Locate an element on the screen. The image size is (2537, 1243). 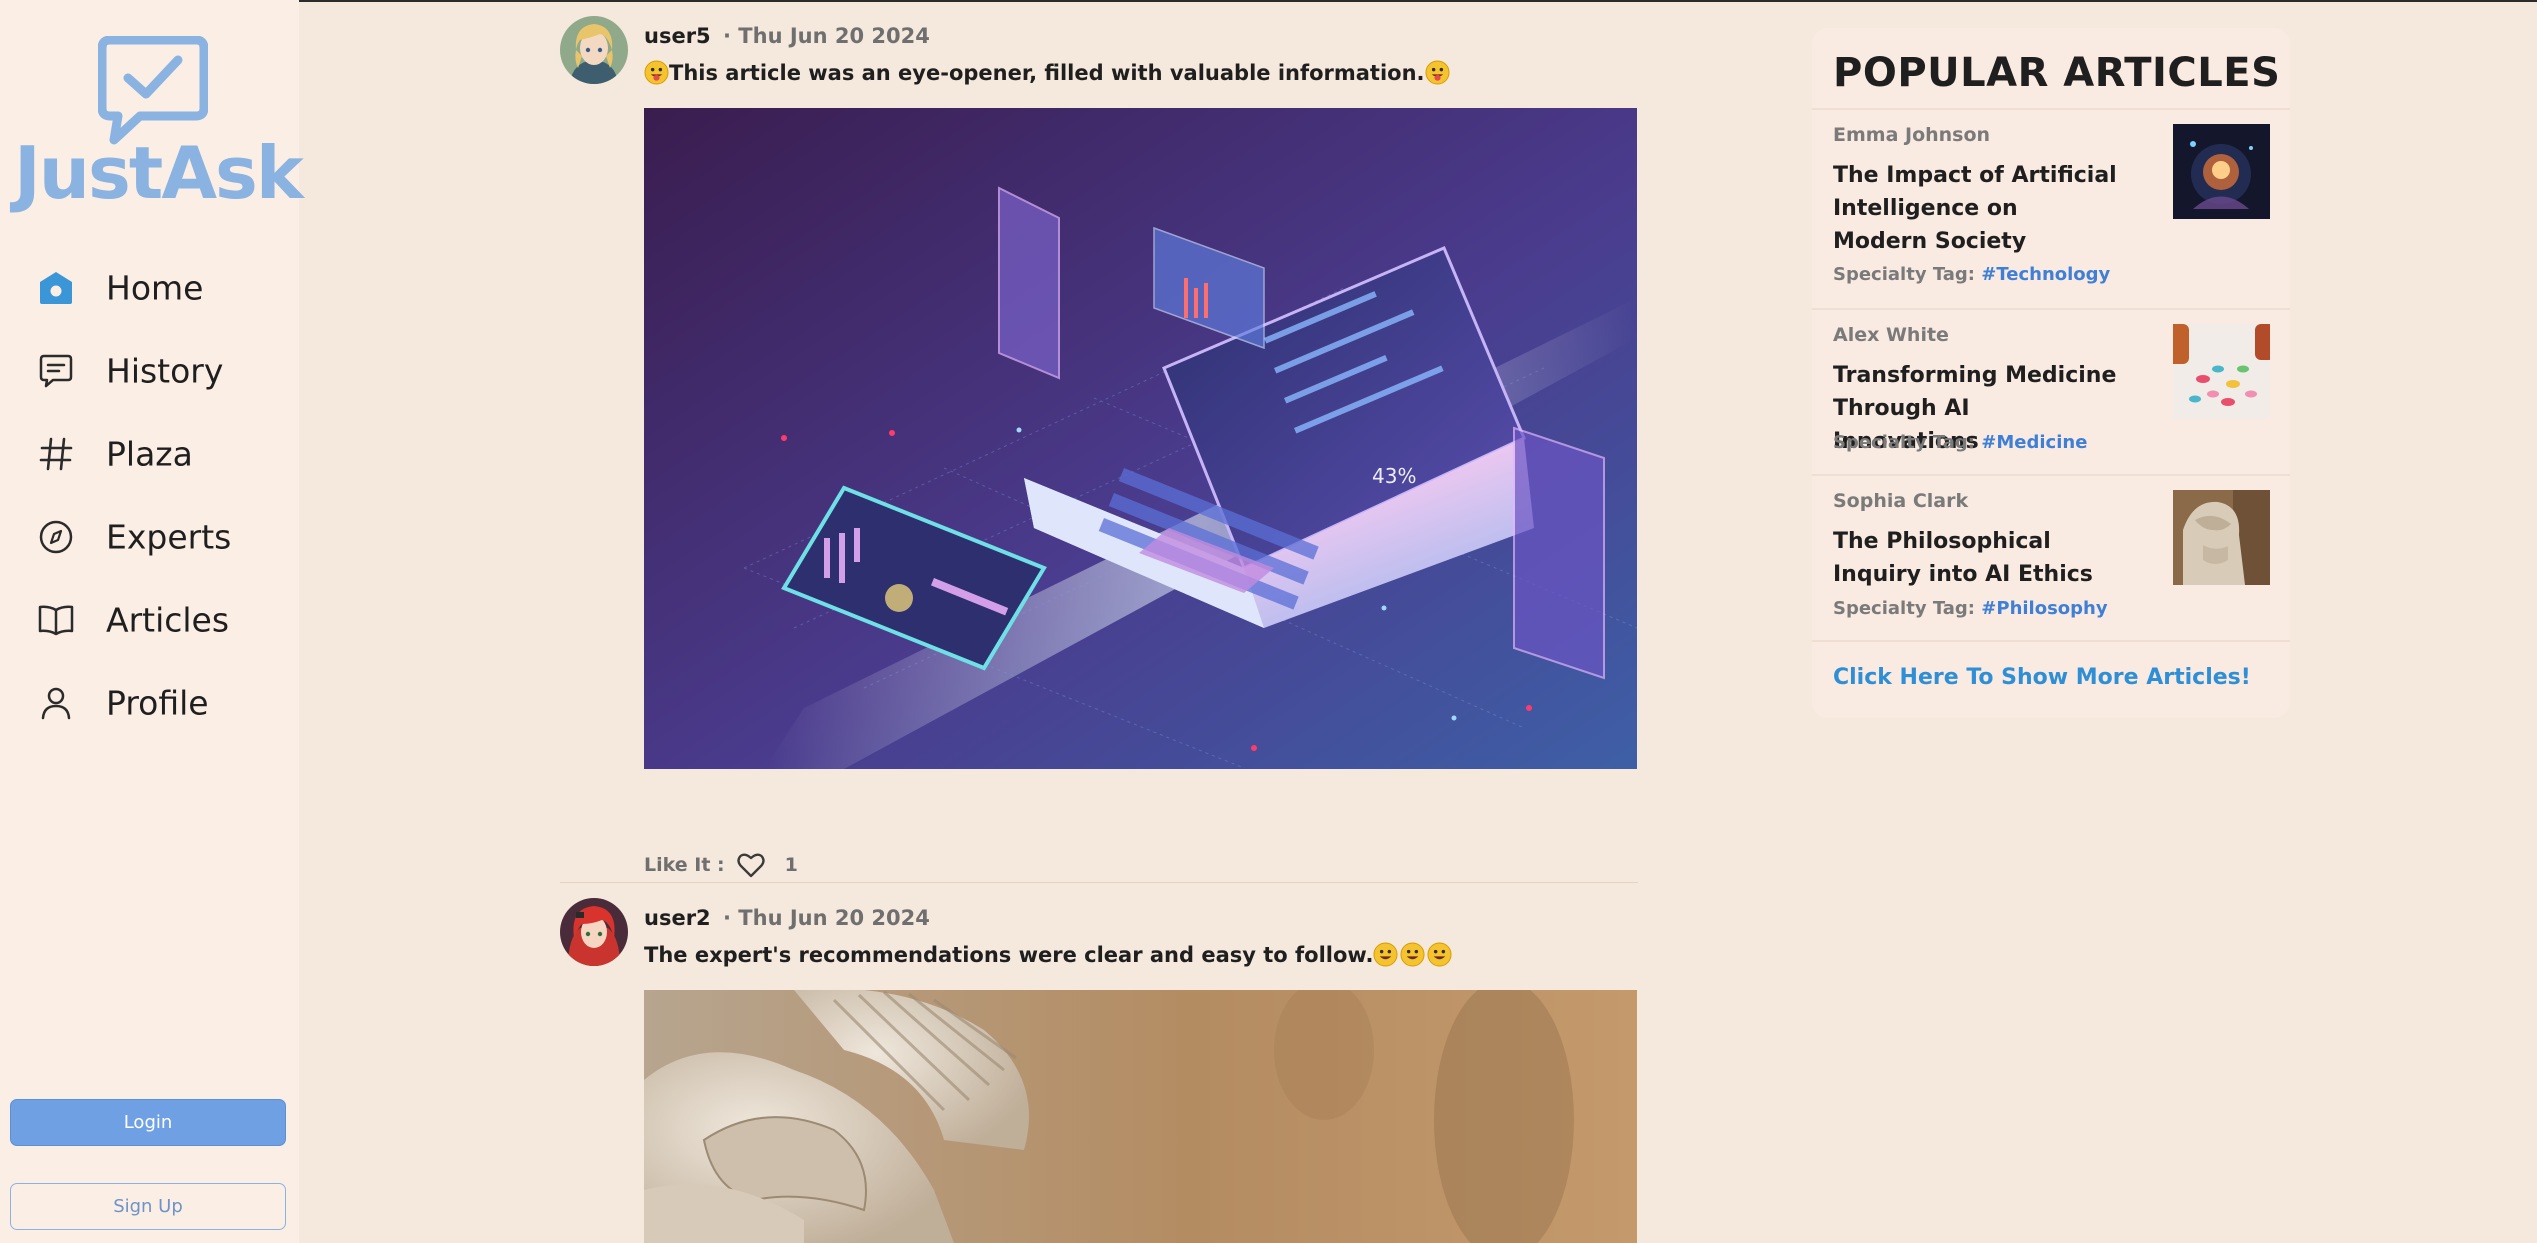
nav-label-plaza: Plaza is located at coordinates (149, 453).